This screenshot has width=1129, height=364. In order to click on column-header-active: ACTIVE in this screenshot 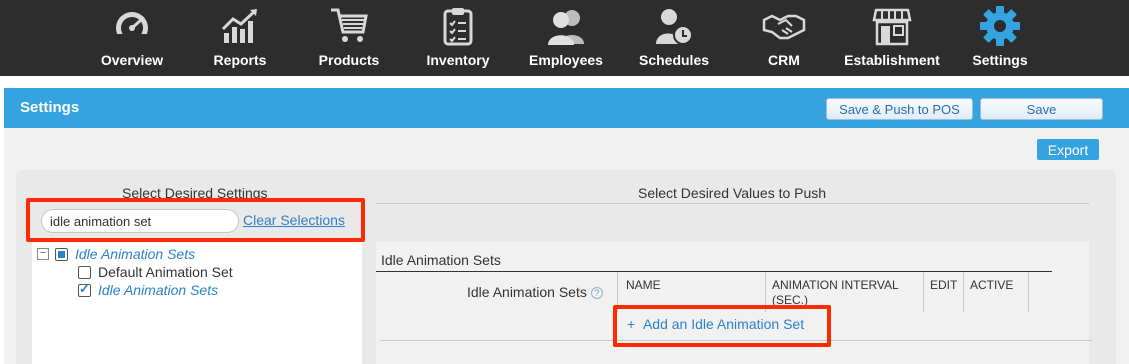, I will do `click(992, 285)`.